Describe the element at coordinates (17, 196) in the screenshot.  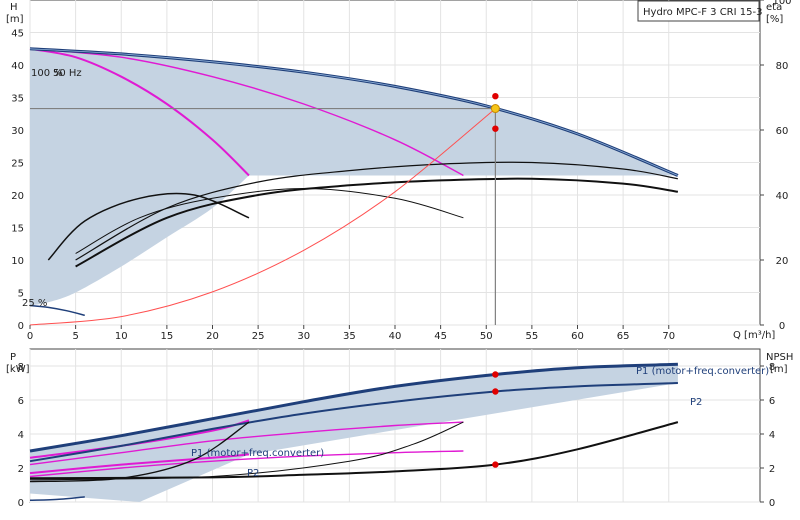
I see `head-tick-label: 20` at that location.